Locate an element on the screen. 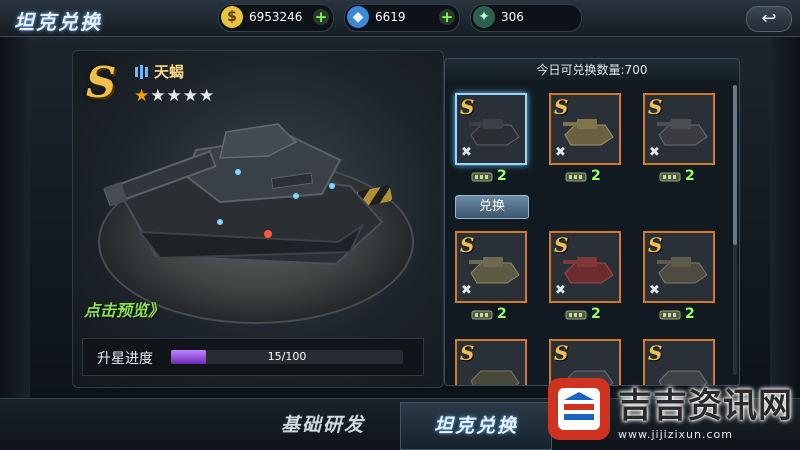 The image size is (800, 450). tank-class-icon is located at coordinates (142, 72).